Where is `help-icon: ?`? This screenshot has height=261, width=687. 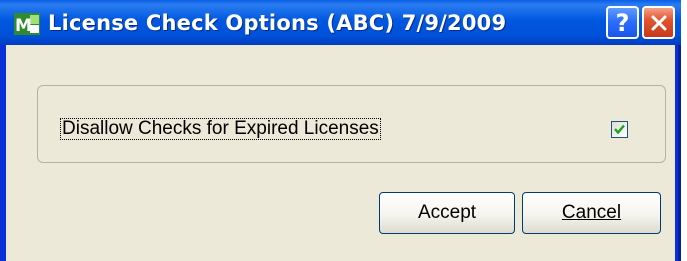 help-icon: ? is located at coordinates (622, 22).